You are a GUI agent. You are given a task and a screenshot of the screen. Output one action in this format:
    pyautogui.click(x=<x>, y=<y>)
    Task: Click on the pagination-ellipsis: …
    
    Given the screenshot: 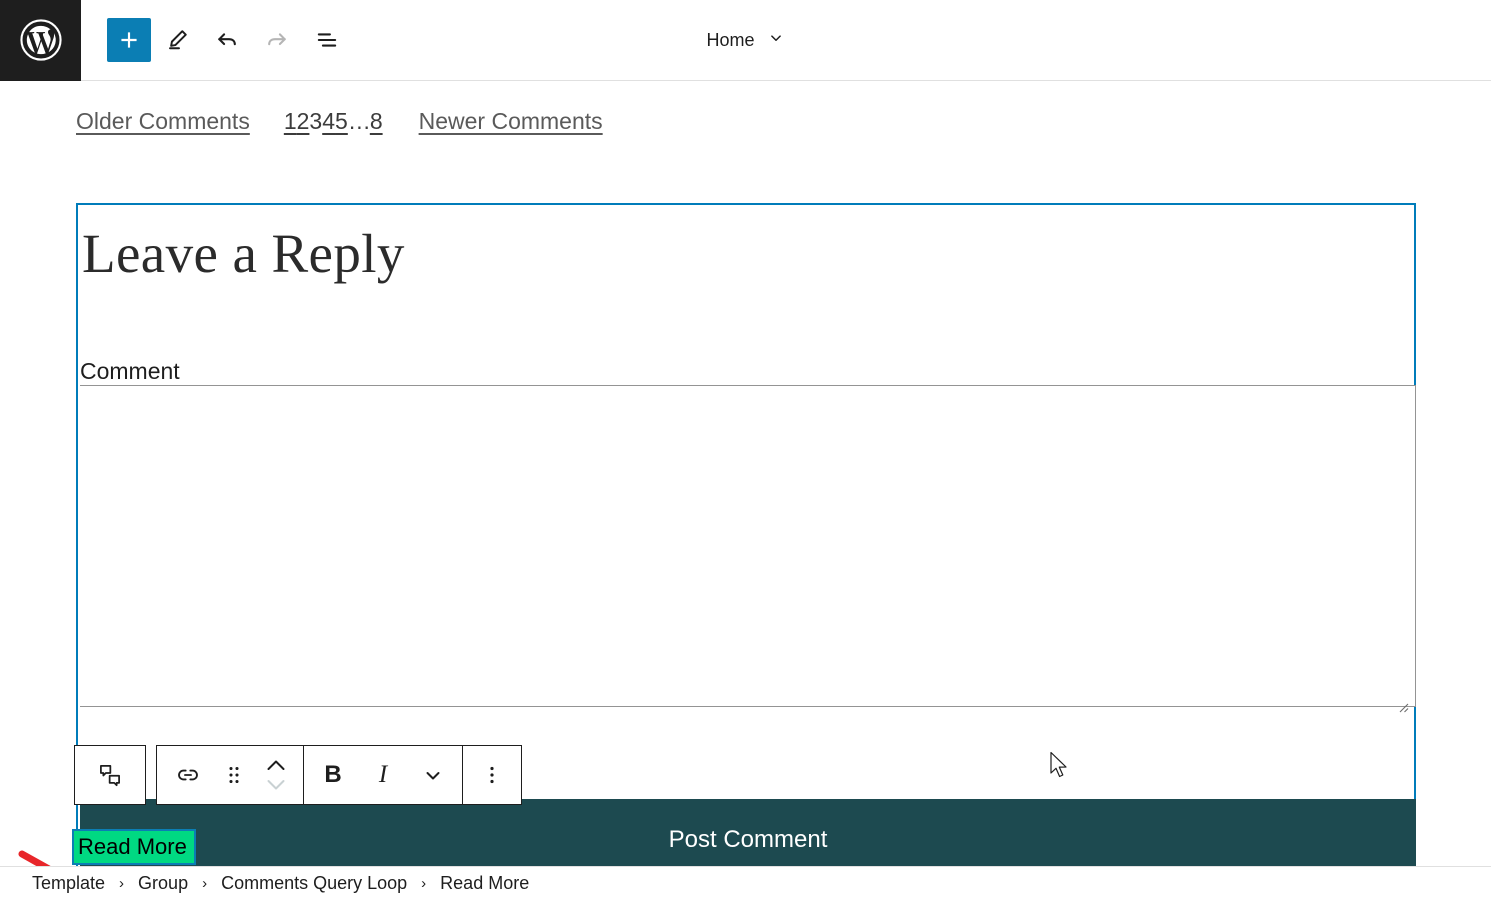 What is the action you would take?
    pyautogui.click(x=359, y=121)
    